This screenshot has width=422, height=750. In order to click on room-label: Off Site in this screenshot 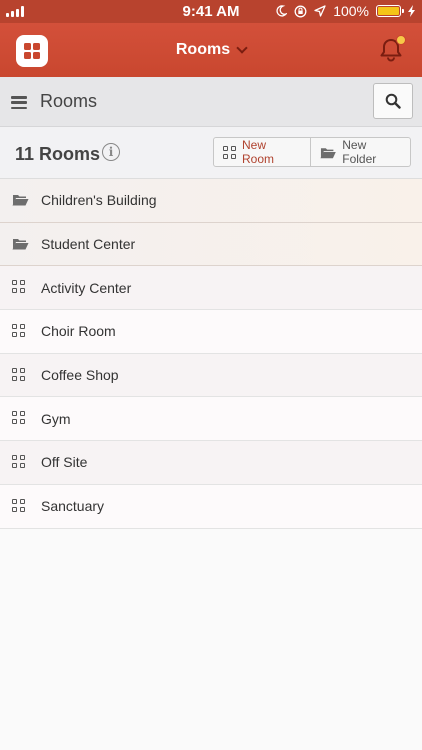, I will do `click(64, 462)`.